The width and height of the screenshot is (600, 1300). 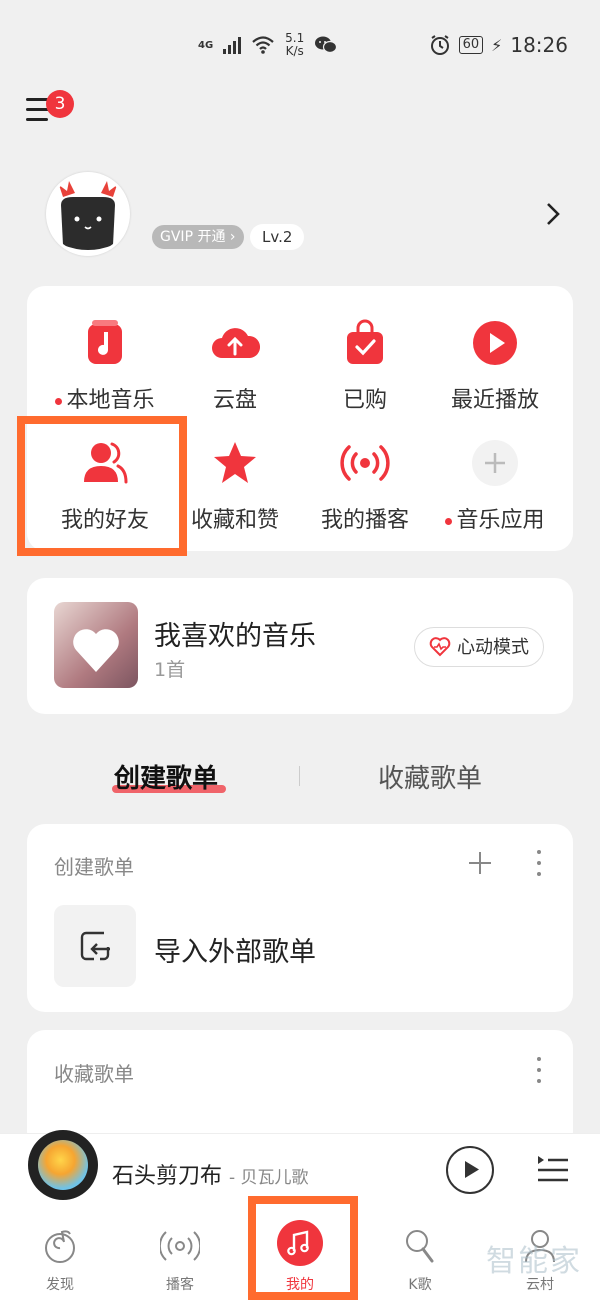 I want to click on heart-mode-button: 心动模式, so click(x=479, y=647).